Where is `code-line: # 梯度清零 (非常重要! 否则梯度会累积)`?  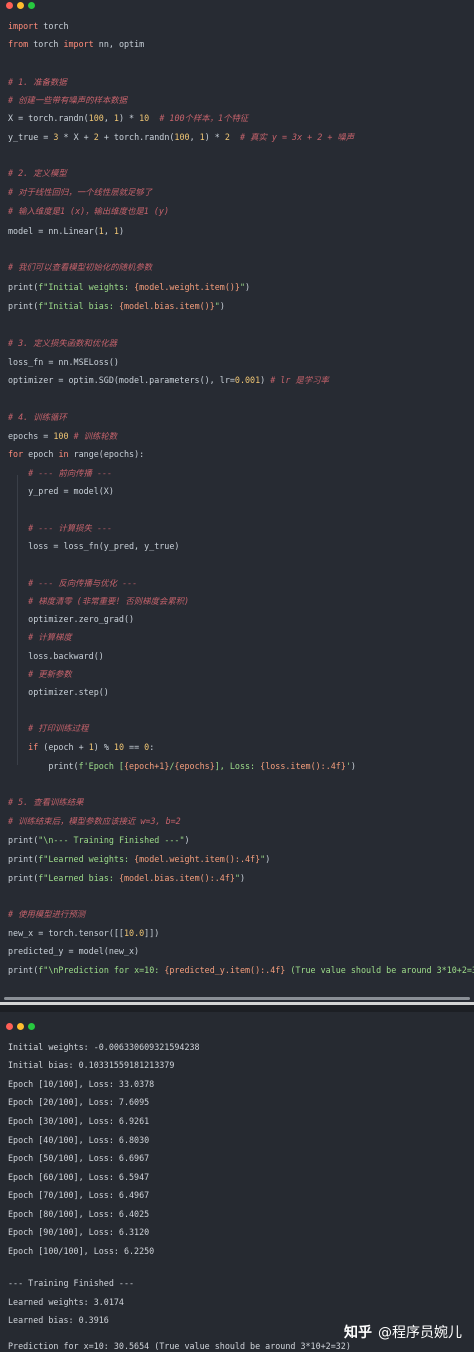
code-line: # 梯度清零 (非常重要! 否则梯度会累积) is located at coordinates (98, 601).